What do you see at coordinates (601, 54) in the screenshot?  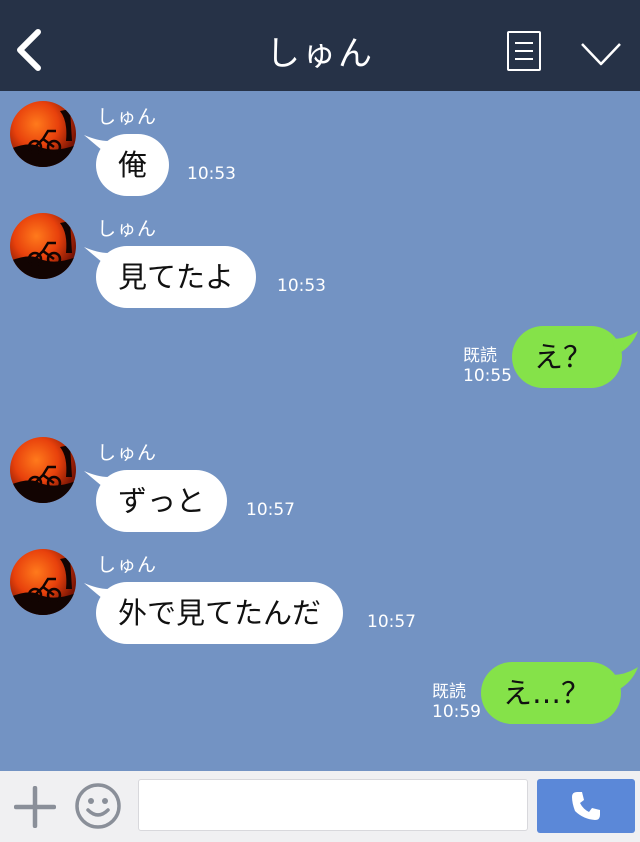 I see `chevron-down-icon` at bounding box center [601, 54].